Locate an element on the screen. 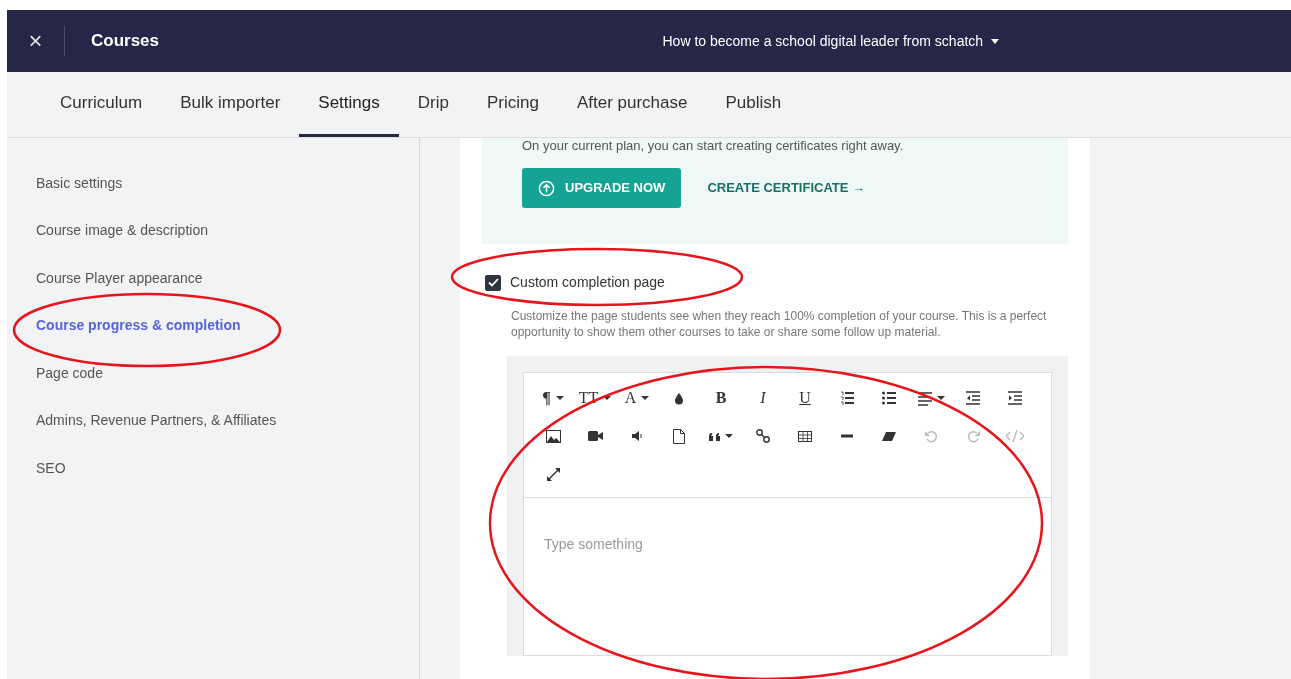 The height and width of the screenshot is (679, 1291). redo-icon is located at coordinates (973, 436).